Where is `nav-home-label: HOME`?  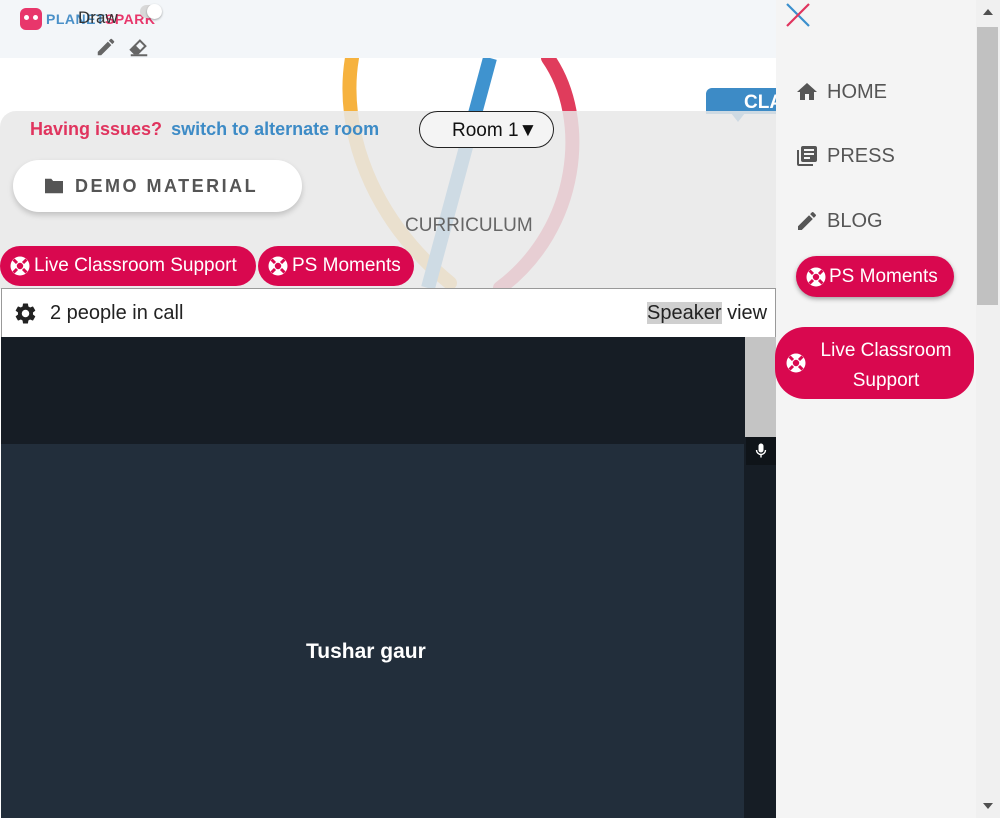
nav-home-label: HOME is located at coordinates (857, 91).